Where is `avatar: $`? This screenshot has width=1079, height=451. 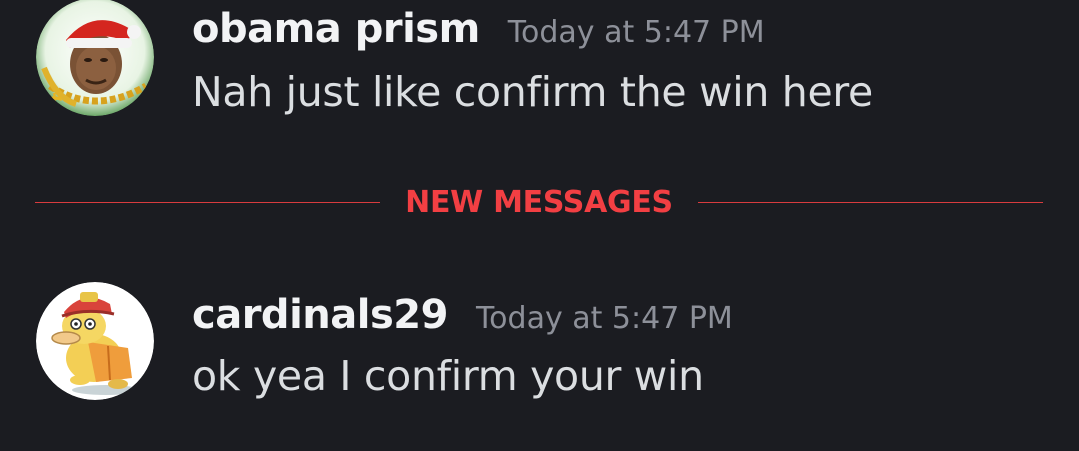 avatar: $ is located at coordinates (95, 58).